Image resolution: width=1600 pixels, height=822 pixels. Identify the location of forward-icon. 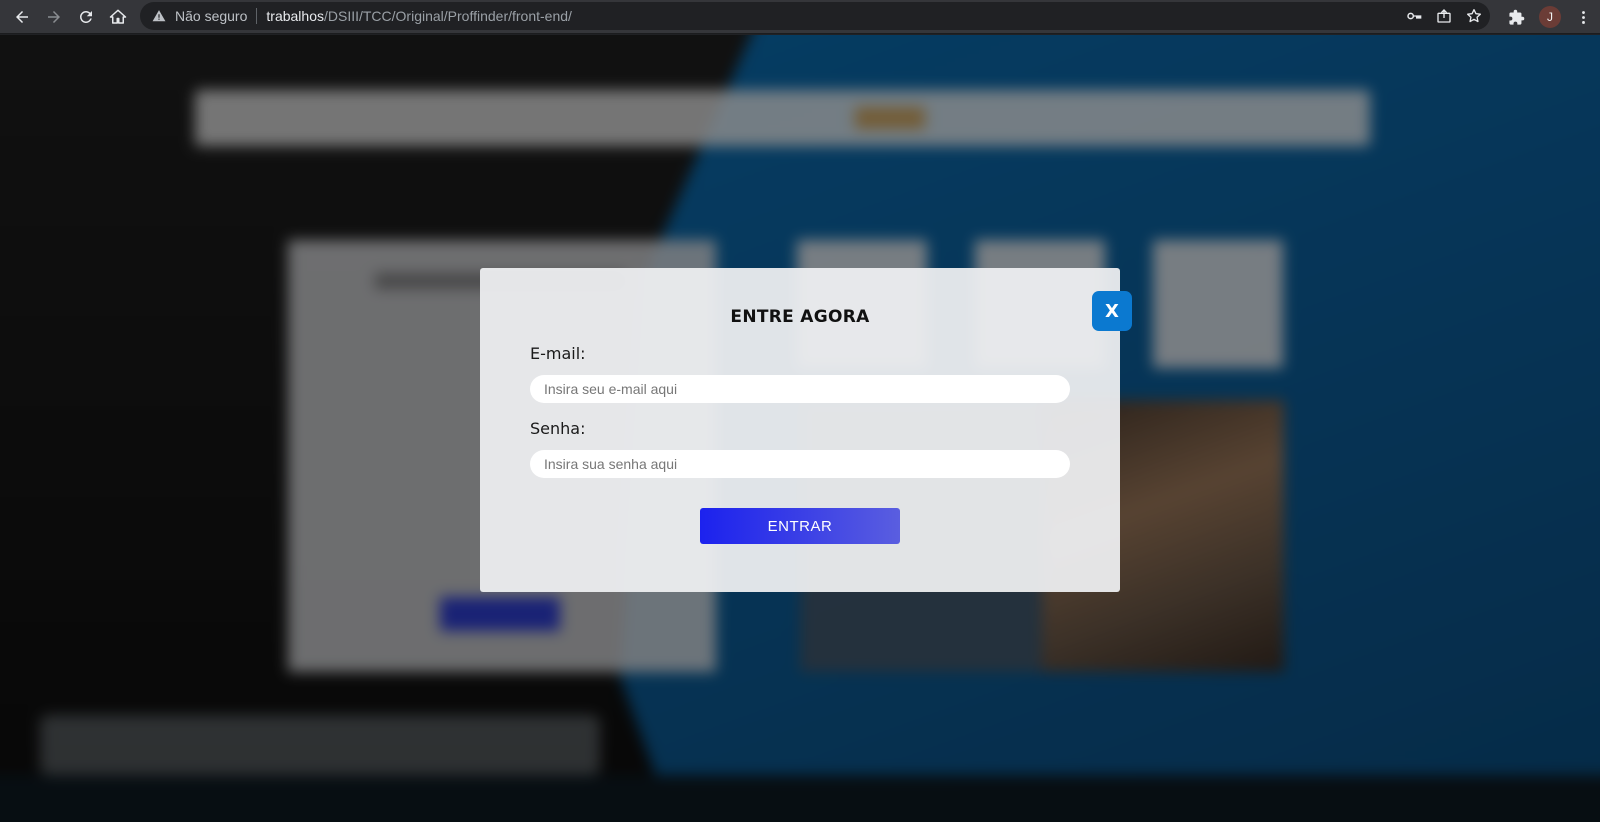
(54, 16).